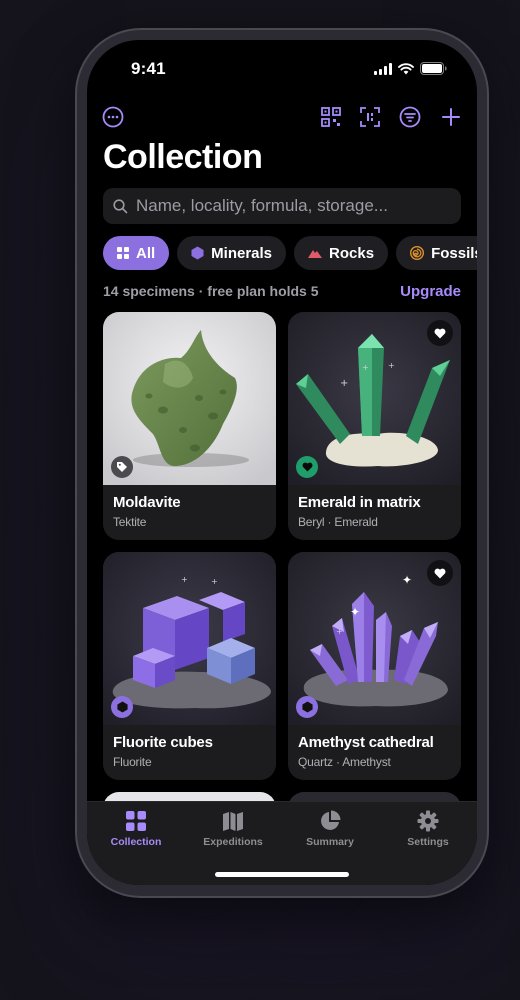 The height and width of the screenshot is (1000, 520). I want to click on tab-label: Settings, so click(428, 842).